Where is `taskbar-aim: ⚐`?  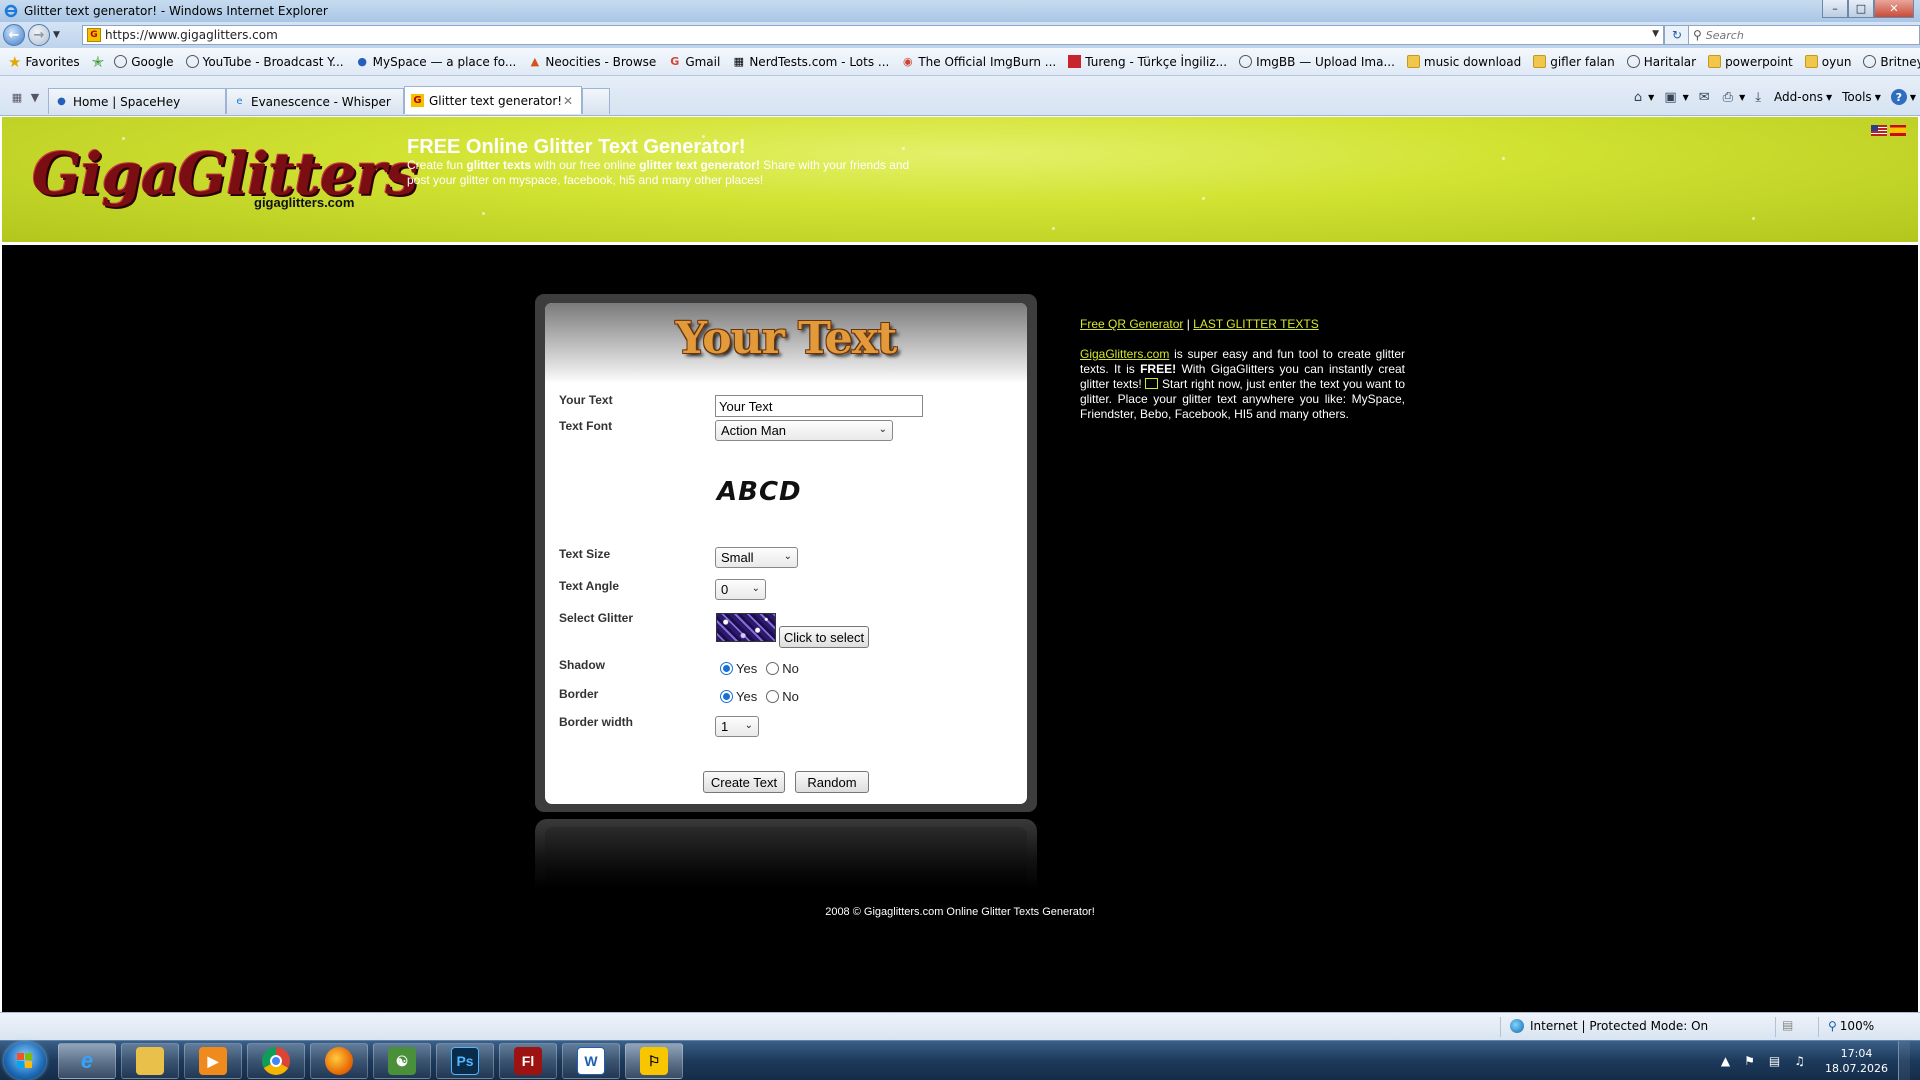 taskbar-aim: ⚐ is located at coordinates (654, 1061).